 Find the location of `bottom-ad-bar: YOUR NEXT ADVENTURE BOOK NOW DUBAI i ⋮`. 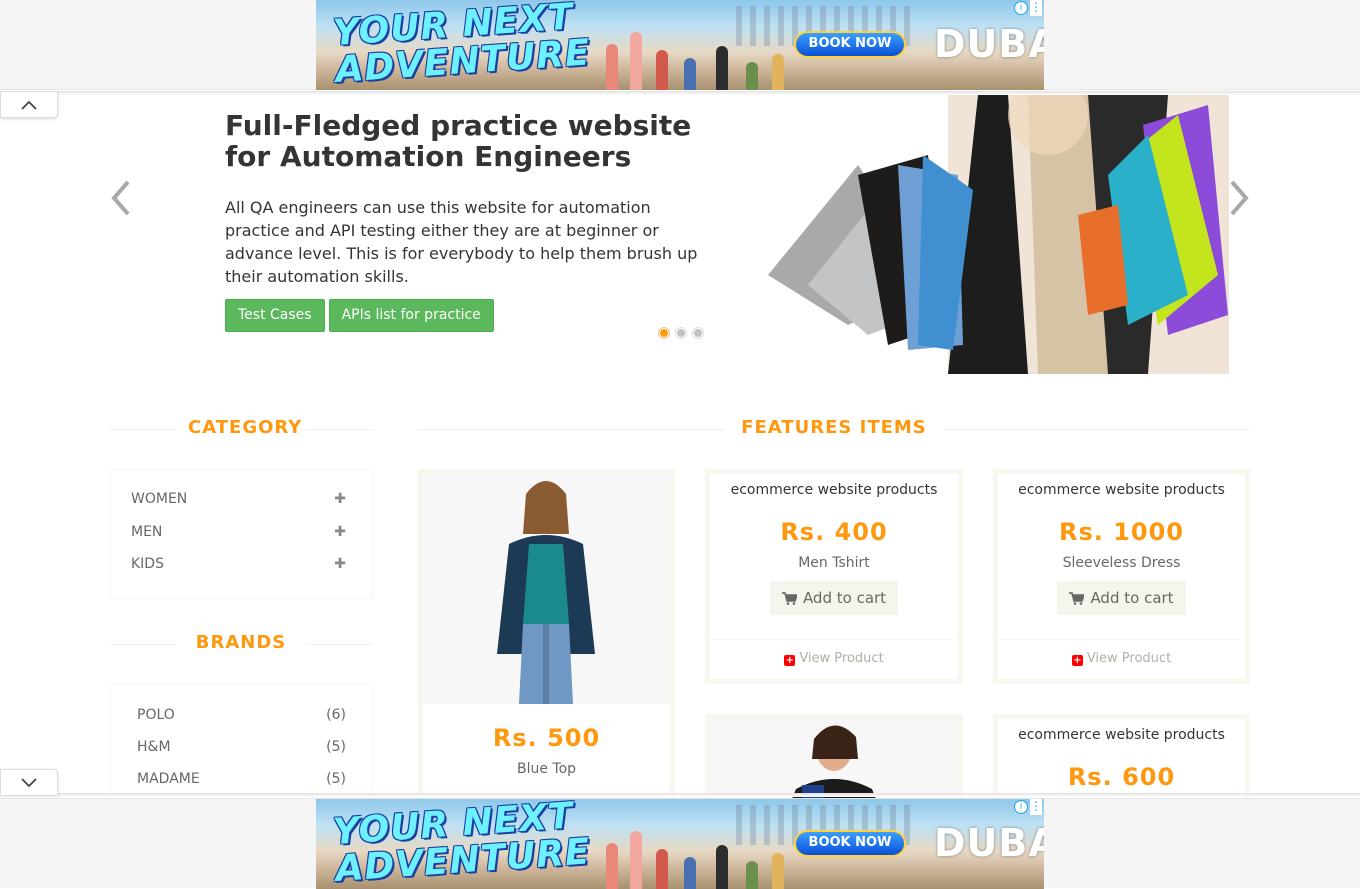

bottom-ad-bar: YOUR NEXT ADVENTURE BOOK NOW DUBAI i ⋮ is located at coordinates (680, 843).